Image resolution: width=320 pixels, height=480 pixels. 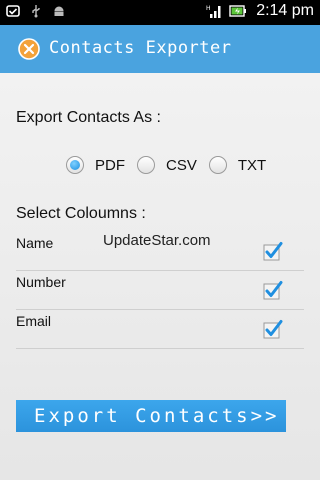 I want to click on status-bar: H 2:14 pm, so click(x=160, y=12).